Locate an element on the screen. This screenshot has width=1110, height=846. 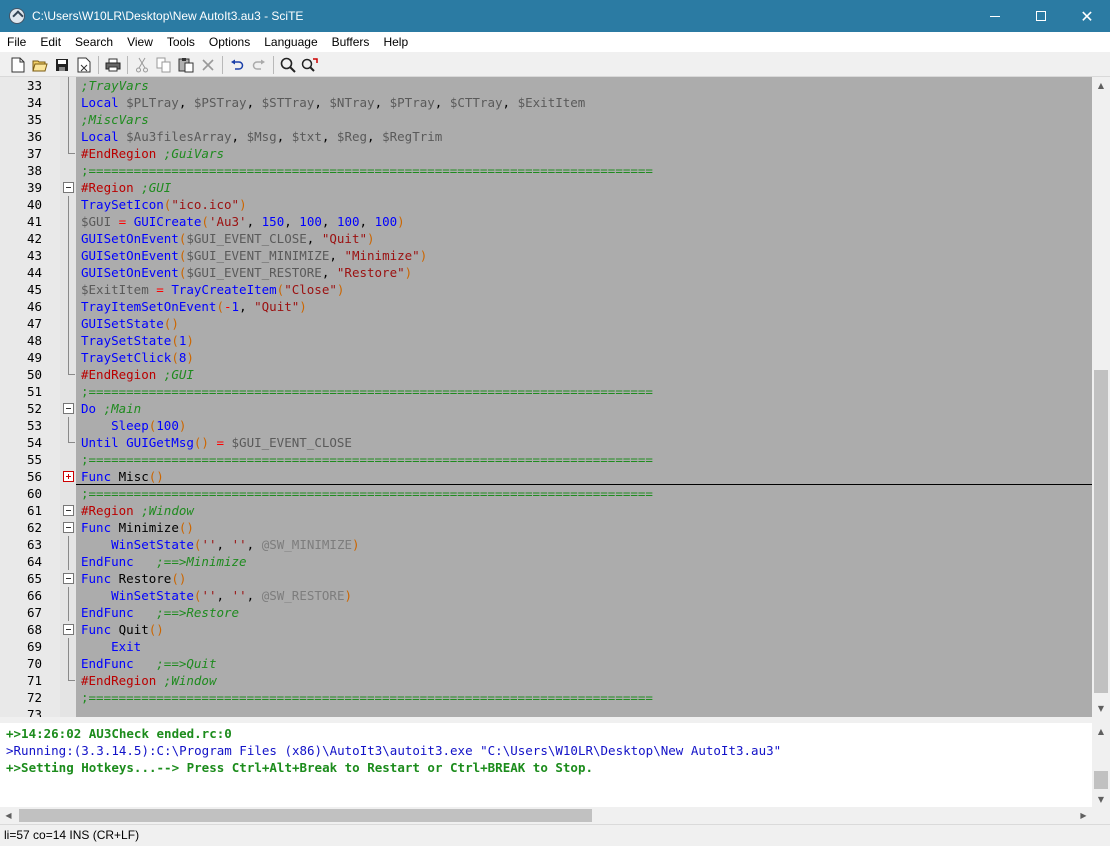
code-line: 54 Until GUIGetMsg() = $GUI_EVENT_CLOSE is located at coordinates (546, 442).